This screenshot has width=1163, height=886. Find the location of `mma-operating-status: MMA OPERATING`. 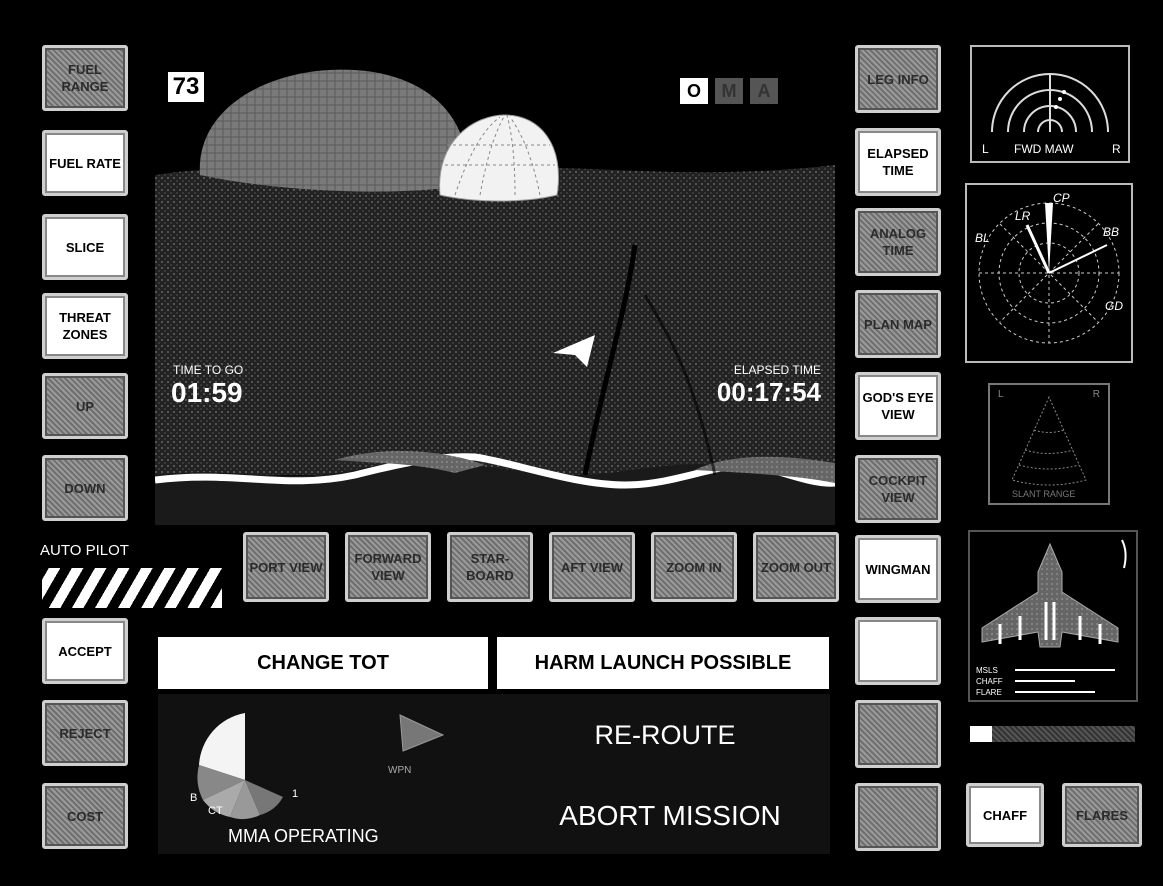

mma-operating-status: MMA OPERATING is located at coordinates (303, 836).